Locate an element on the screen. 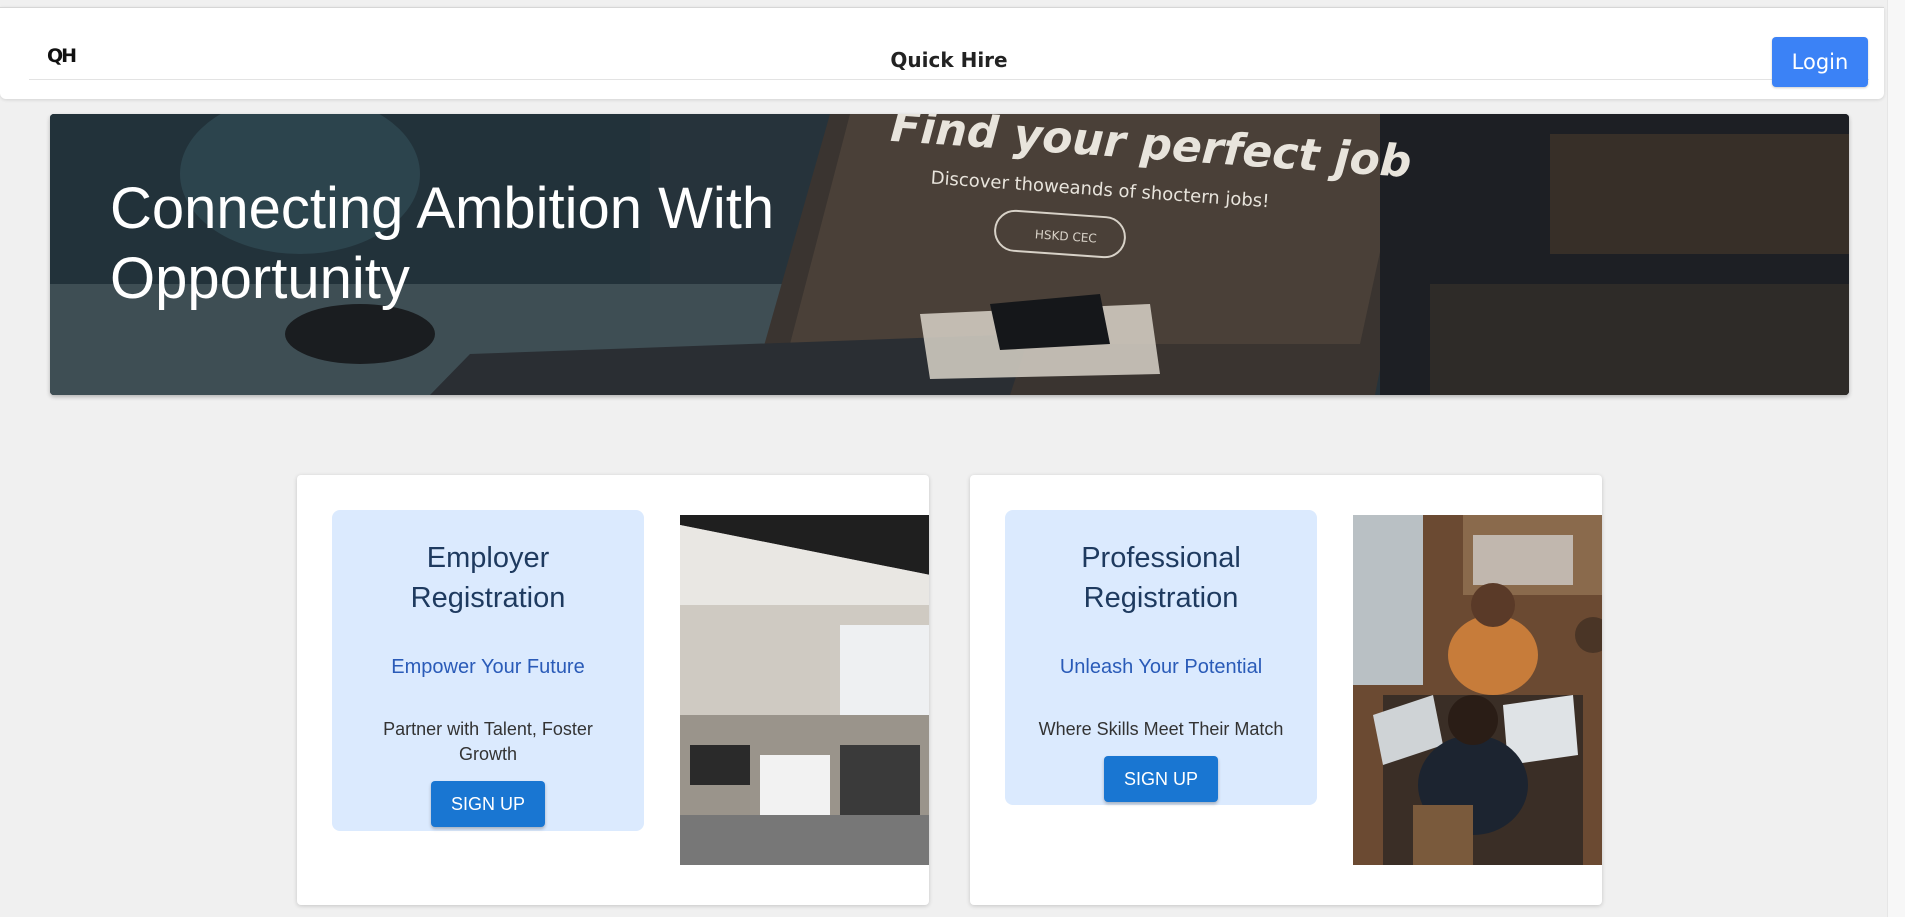 This screenshot has width=1905, height=917. professional-image is located at coordinates (1477, 690).